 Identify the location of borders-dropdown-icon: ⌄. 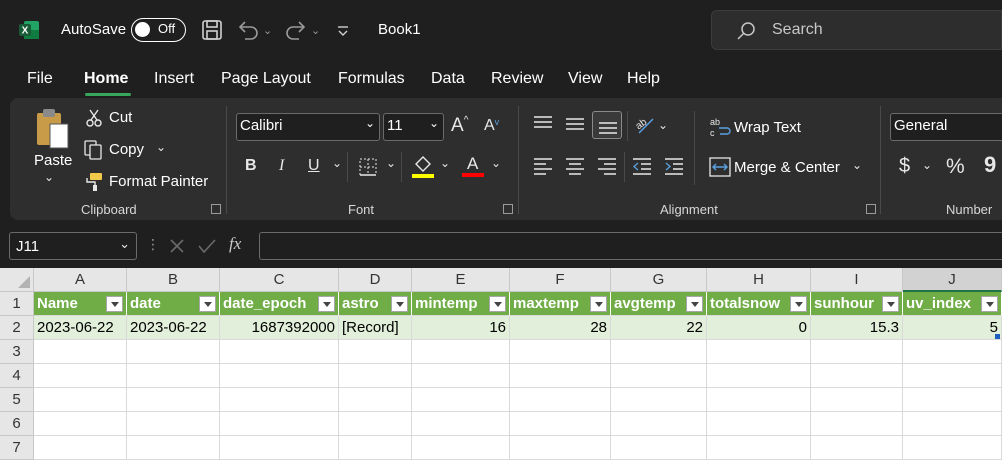
(391, 163).